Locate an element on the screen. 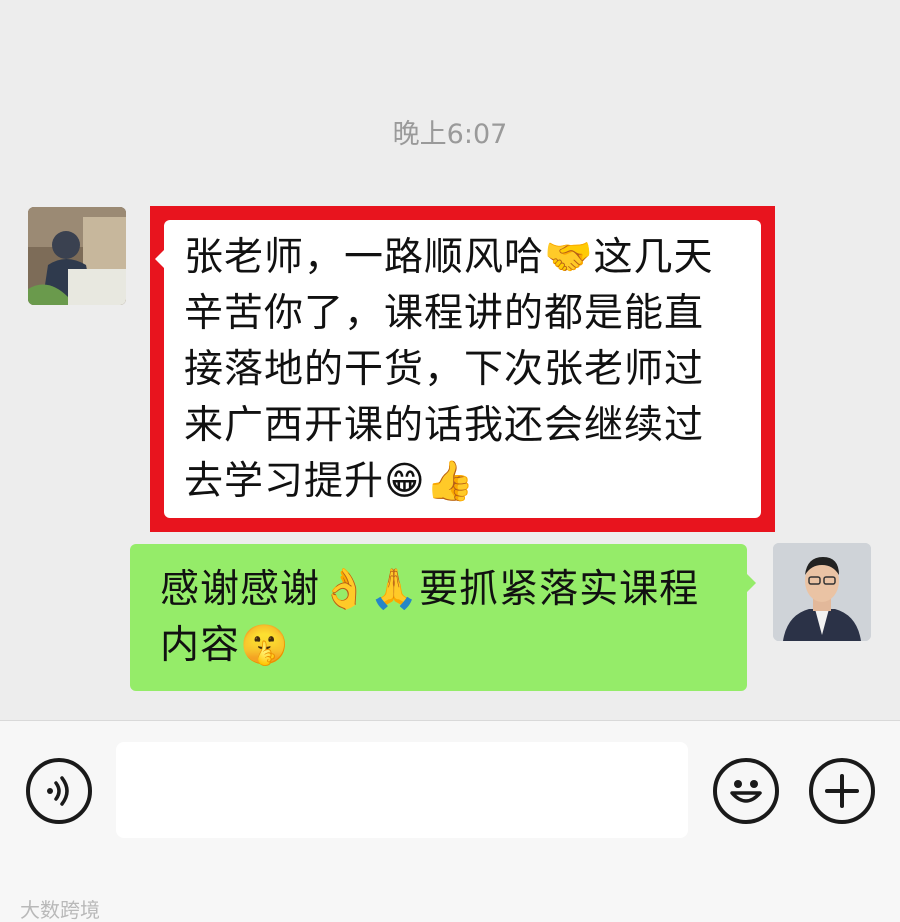  plus-icon-glyph is located at coordinates (842, 791).